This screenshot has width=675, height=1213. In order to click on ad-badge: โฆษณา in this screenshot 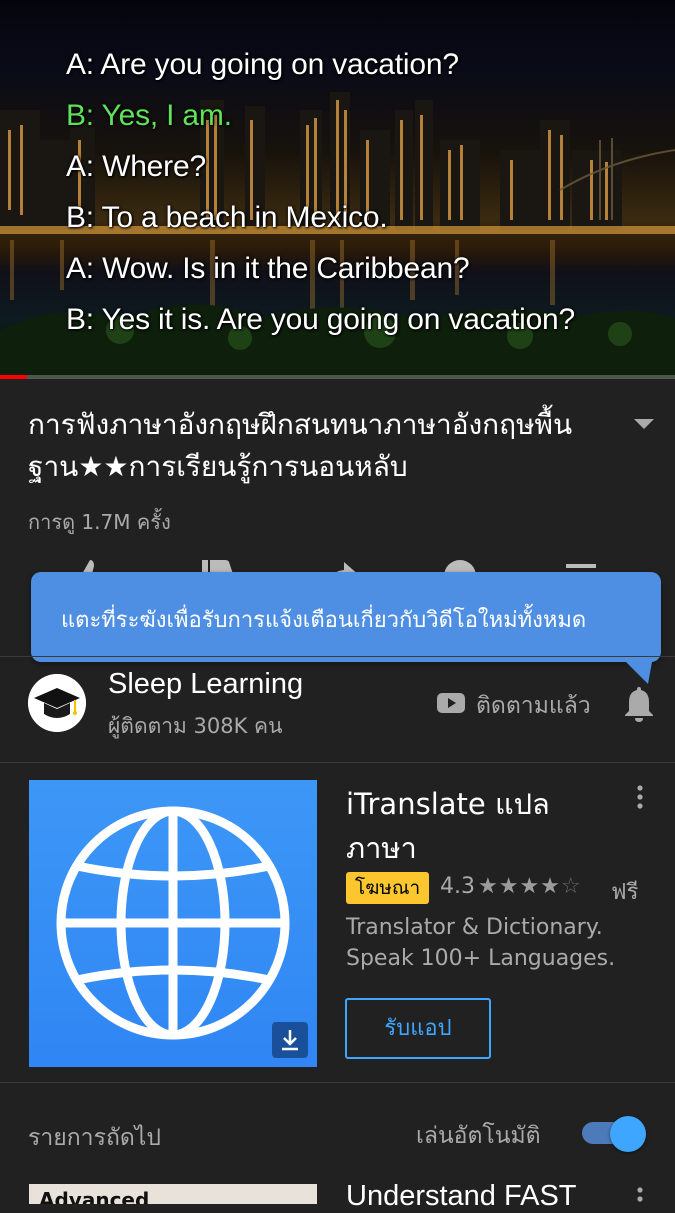, I will do `click(388, 888)`.